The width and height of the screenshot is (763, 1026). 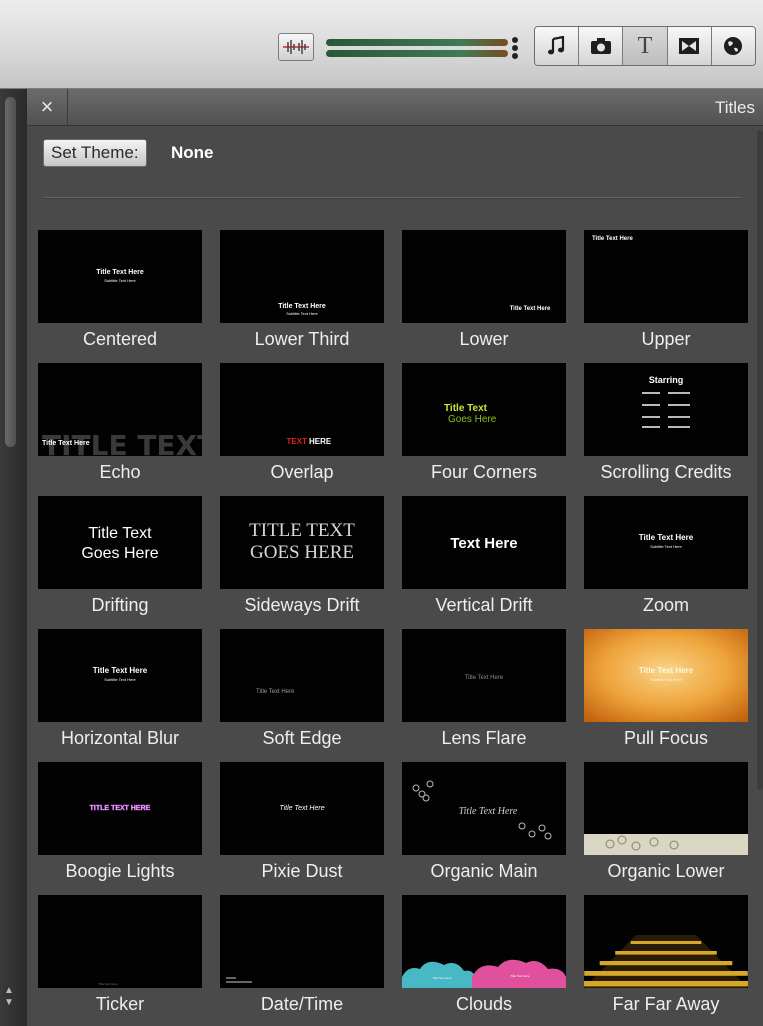 I want to click on title-tile: TEXT HERE Overlap, so click(x=296, y=427).